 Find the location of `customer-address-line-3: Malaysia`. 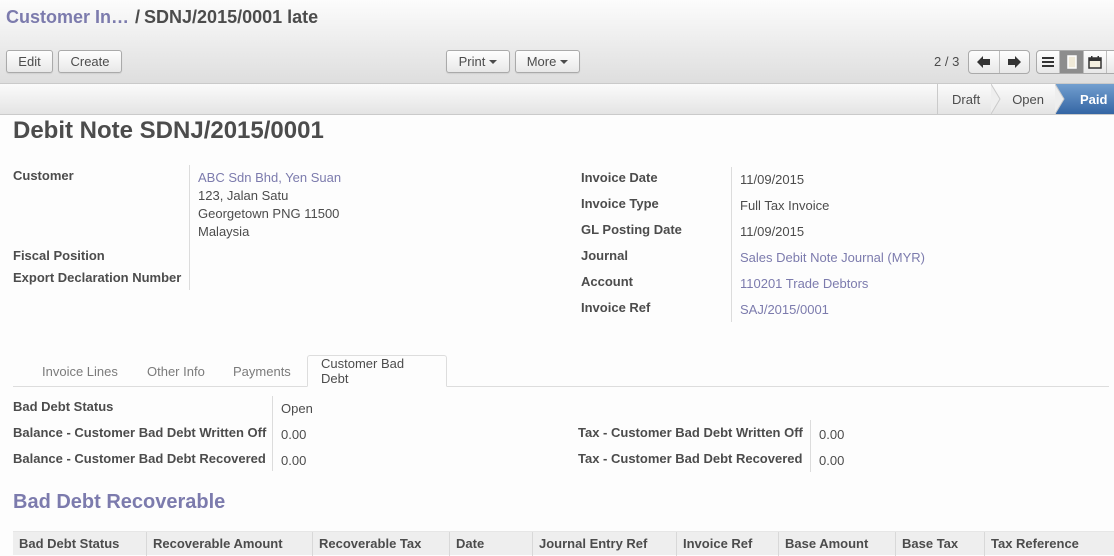

customer-address-line-3: Malaysia is located at coordinates (224, 231).